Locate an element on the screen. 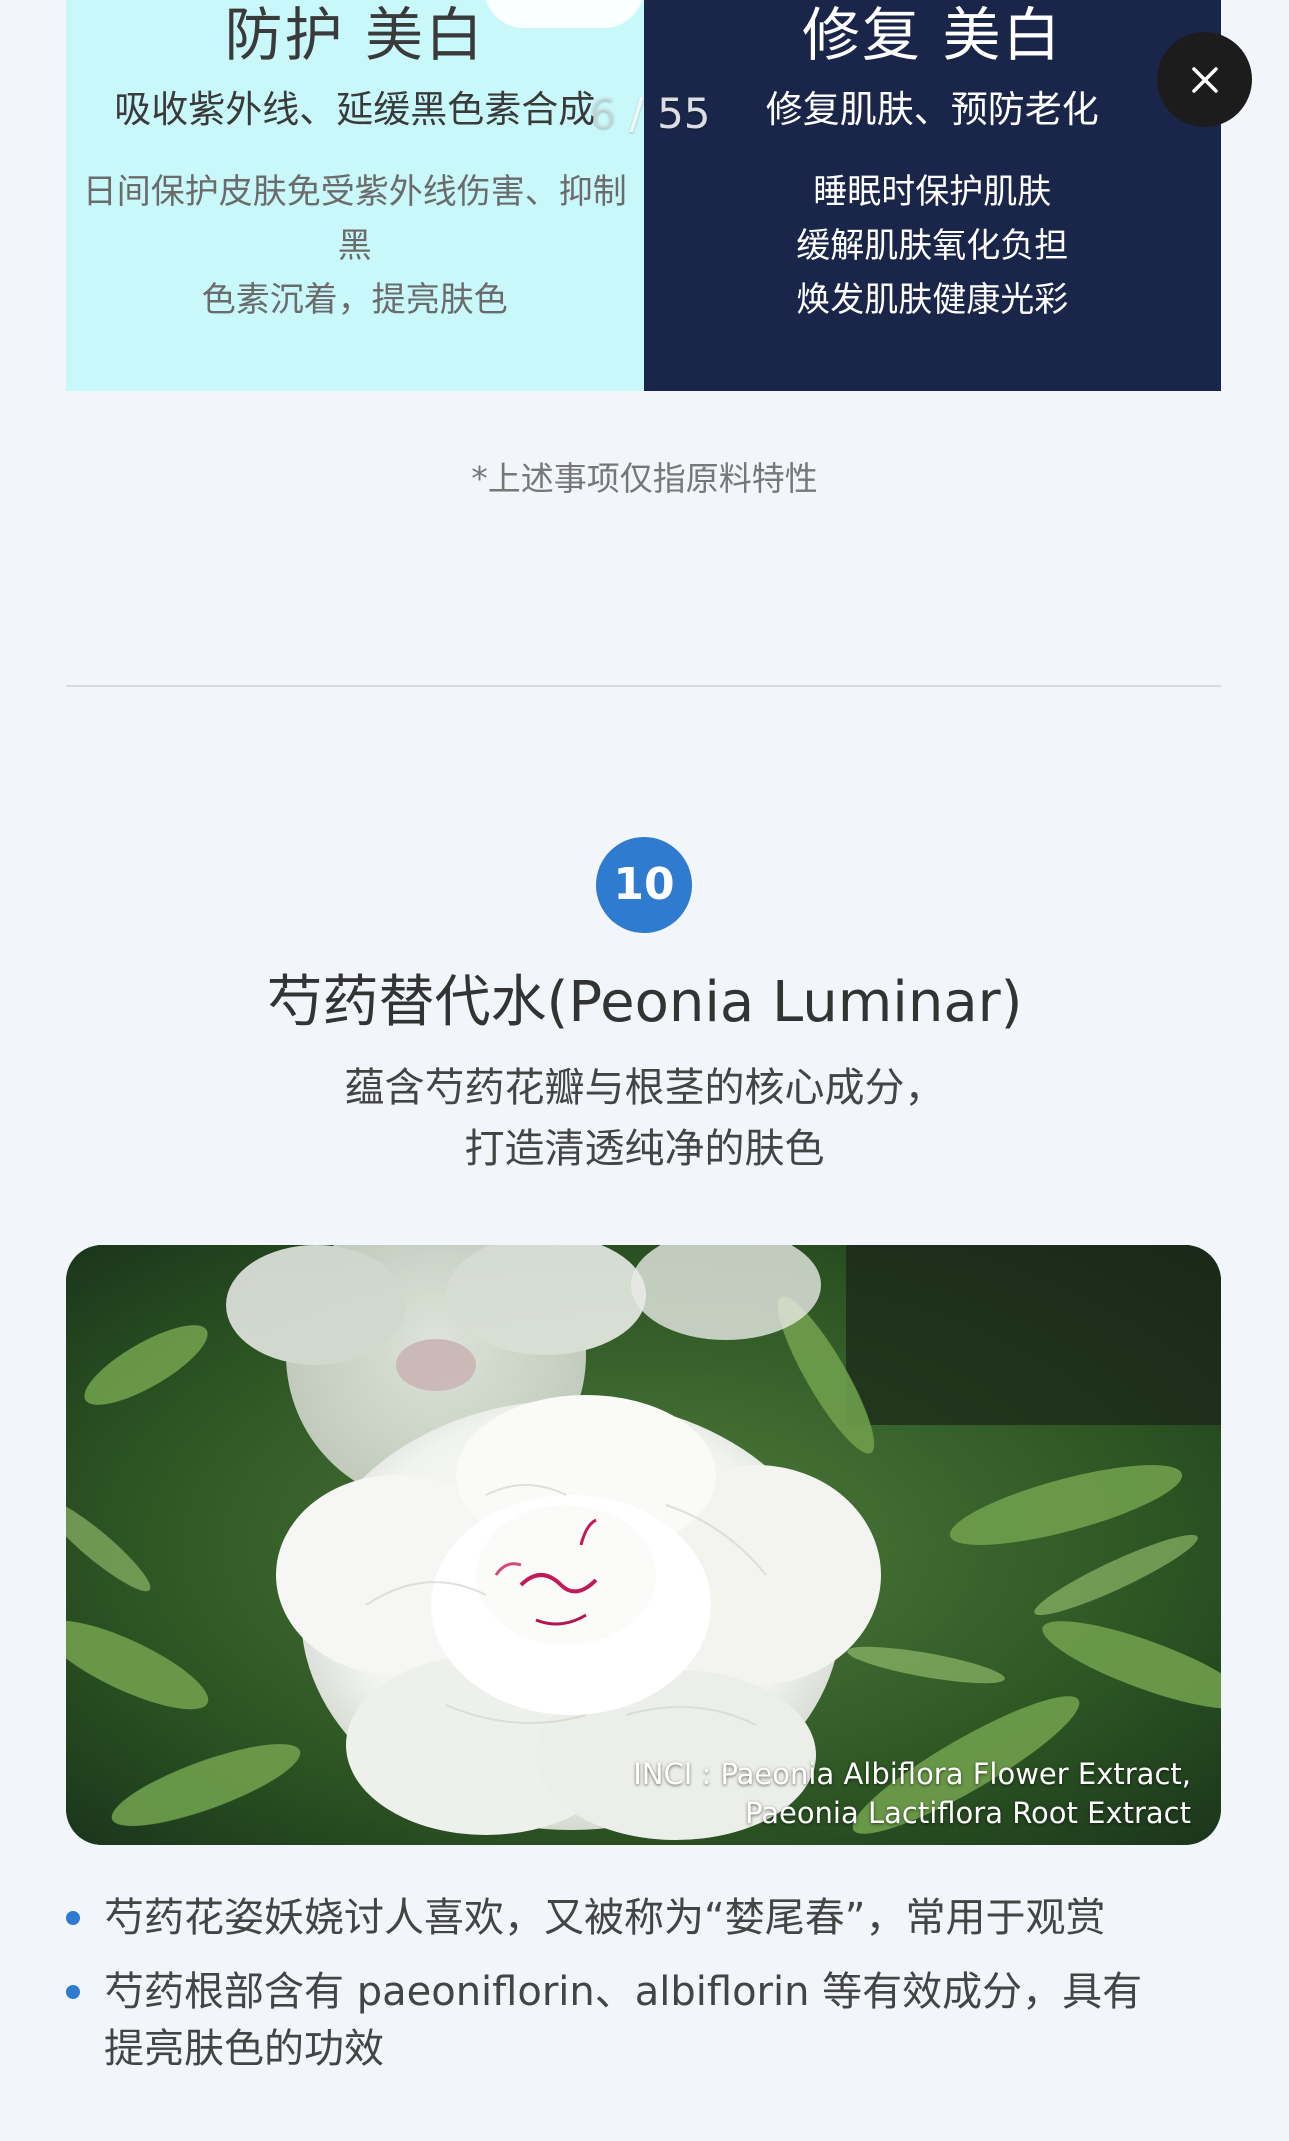  panel-subtitle: 吸收紫外线、延缓黑色素合成 is located at coordinates (355, 109).